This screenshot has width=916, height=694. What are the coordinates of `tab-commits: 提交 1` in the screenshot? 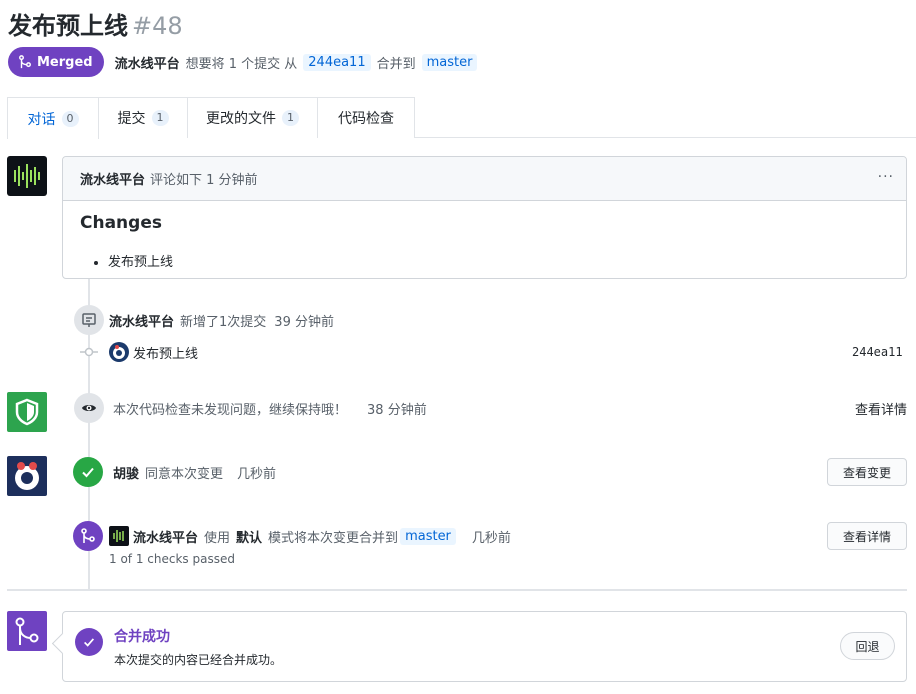 It's located at (143, 117).